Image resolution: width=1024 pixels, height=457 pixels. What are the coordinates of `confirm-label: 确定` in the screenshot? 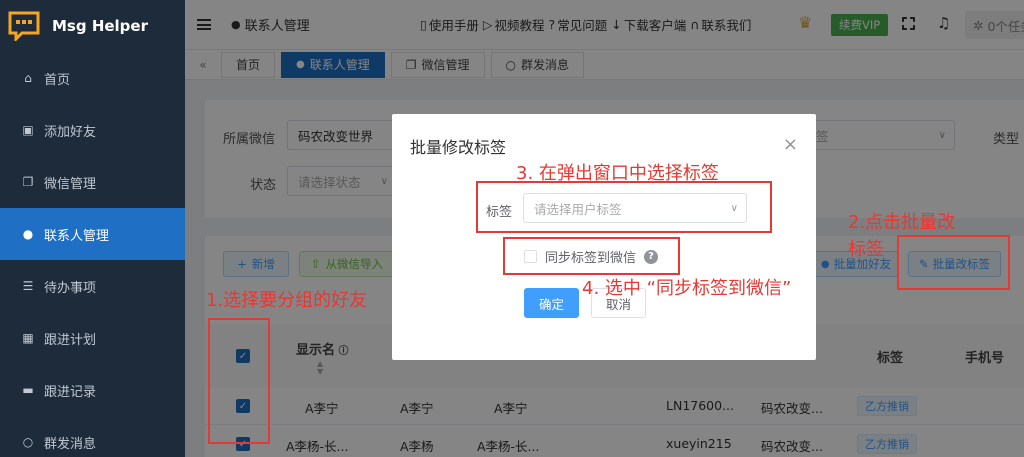 It's located at (551, 304).